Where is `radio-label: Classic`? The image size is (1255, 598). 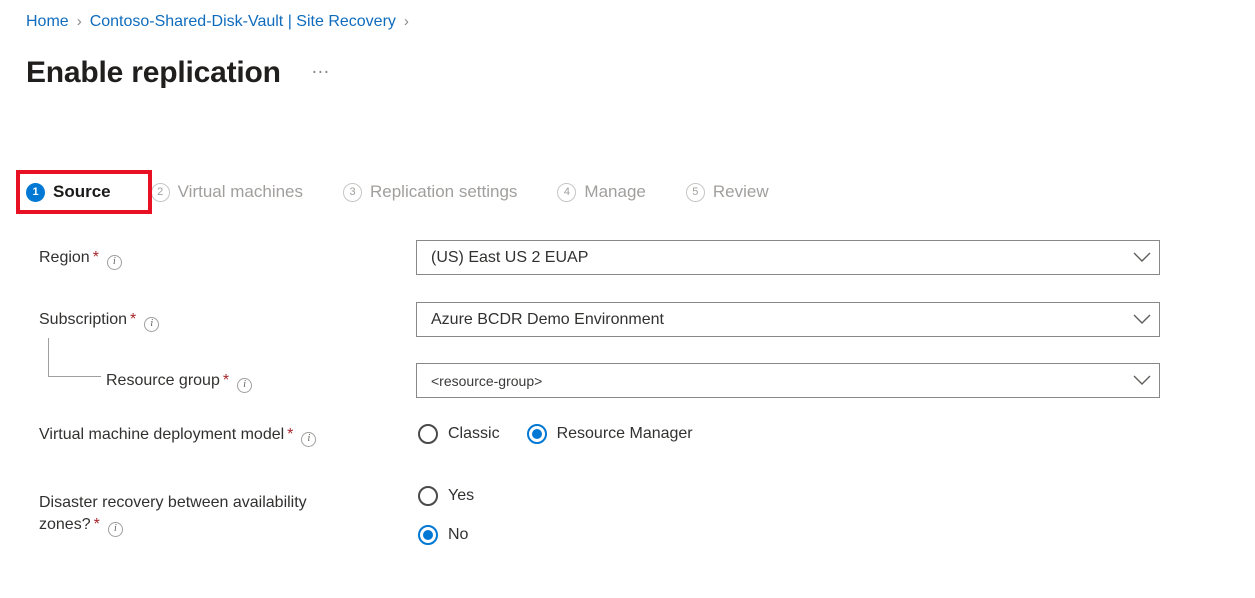 radio-label: Classic is located at coordinates (474, 433).